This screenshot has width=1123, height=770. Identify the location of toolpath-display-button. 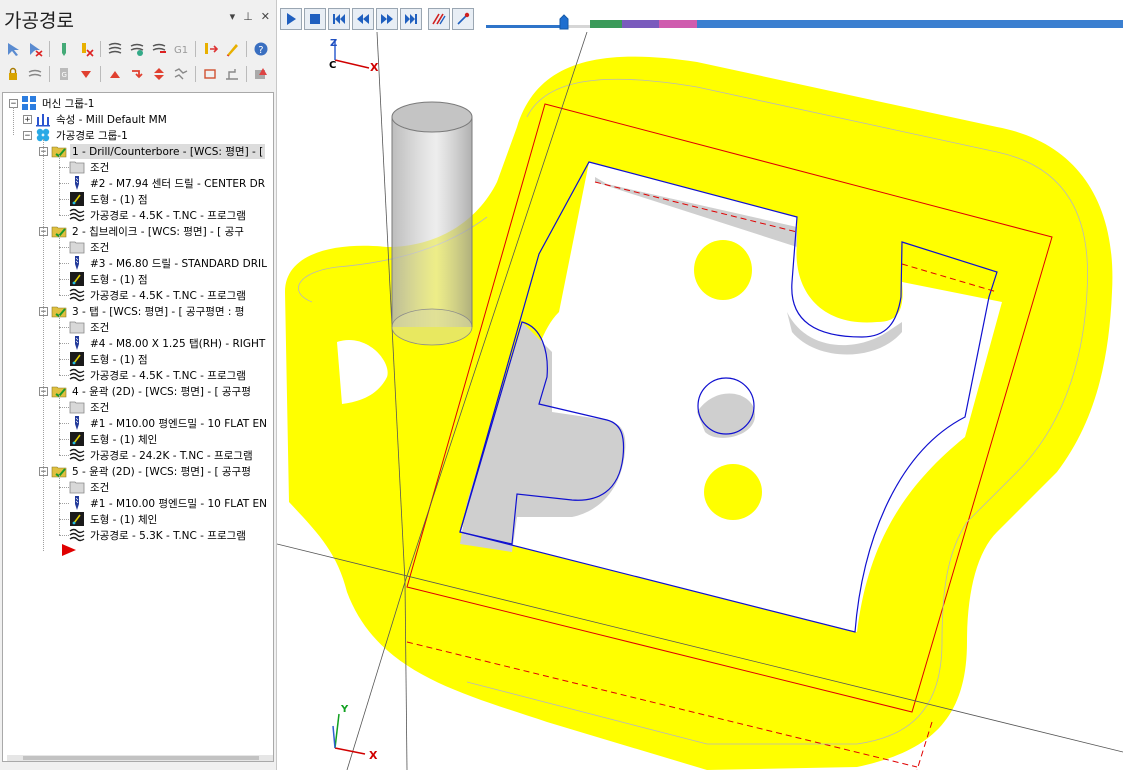
(439, 19).